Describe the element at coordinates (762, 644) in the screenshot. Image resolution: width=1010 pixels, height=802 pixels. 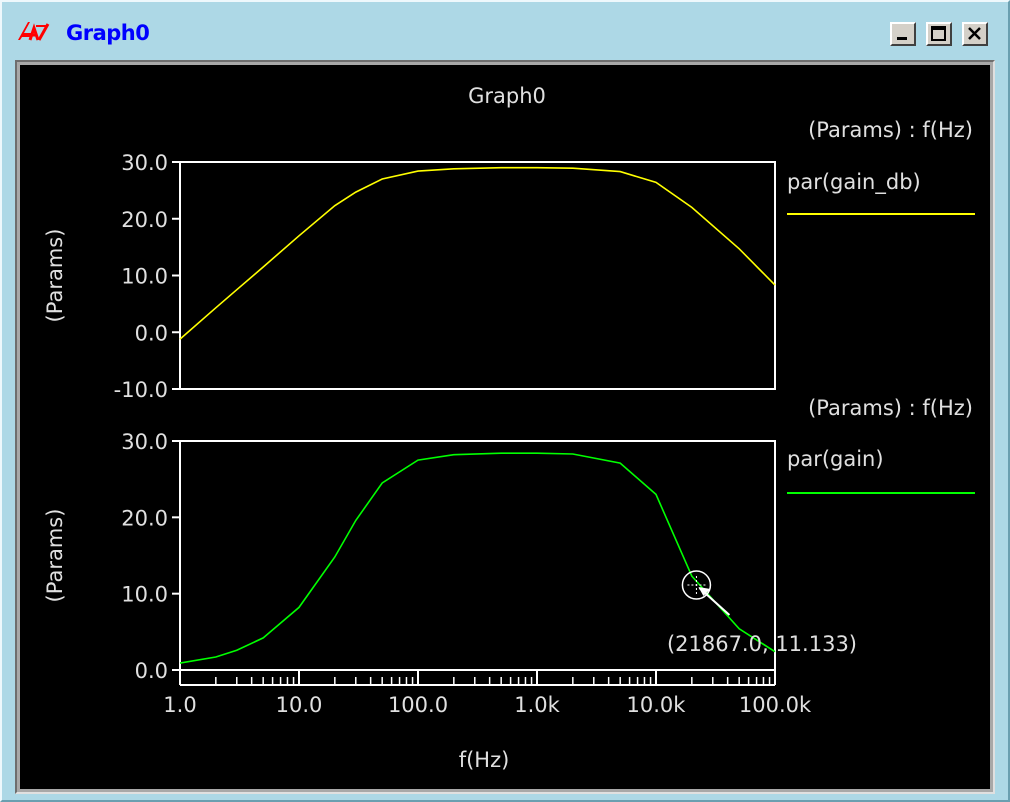
I see `marker-readout: (21867.0, 11.133)` at that location.